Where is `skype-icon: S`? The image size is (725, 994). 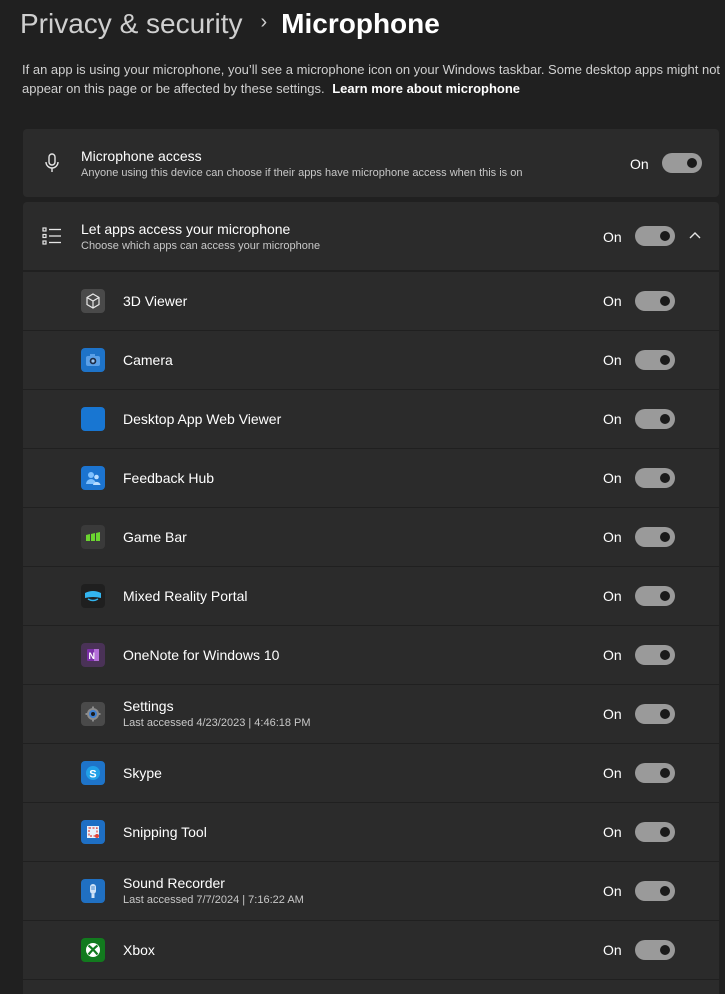 skype-icon: S is located at coordinates (93, 773).